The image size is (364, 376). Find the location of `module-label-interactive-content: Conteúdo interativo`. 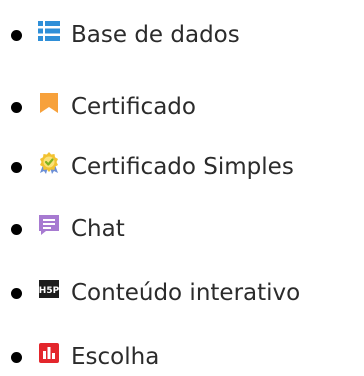

module-label-interactive-content: Conteúdo interativo is located at coordinates (186, 293).